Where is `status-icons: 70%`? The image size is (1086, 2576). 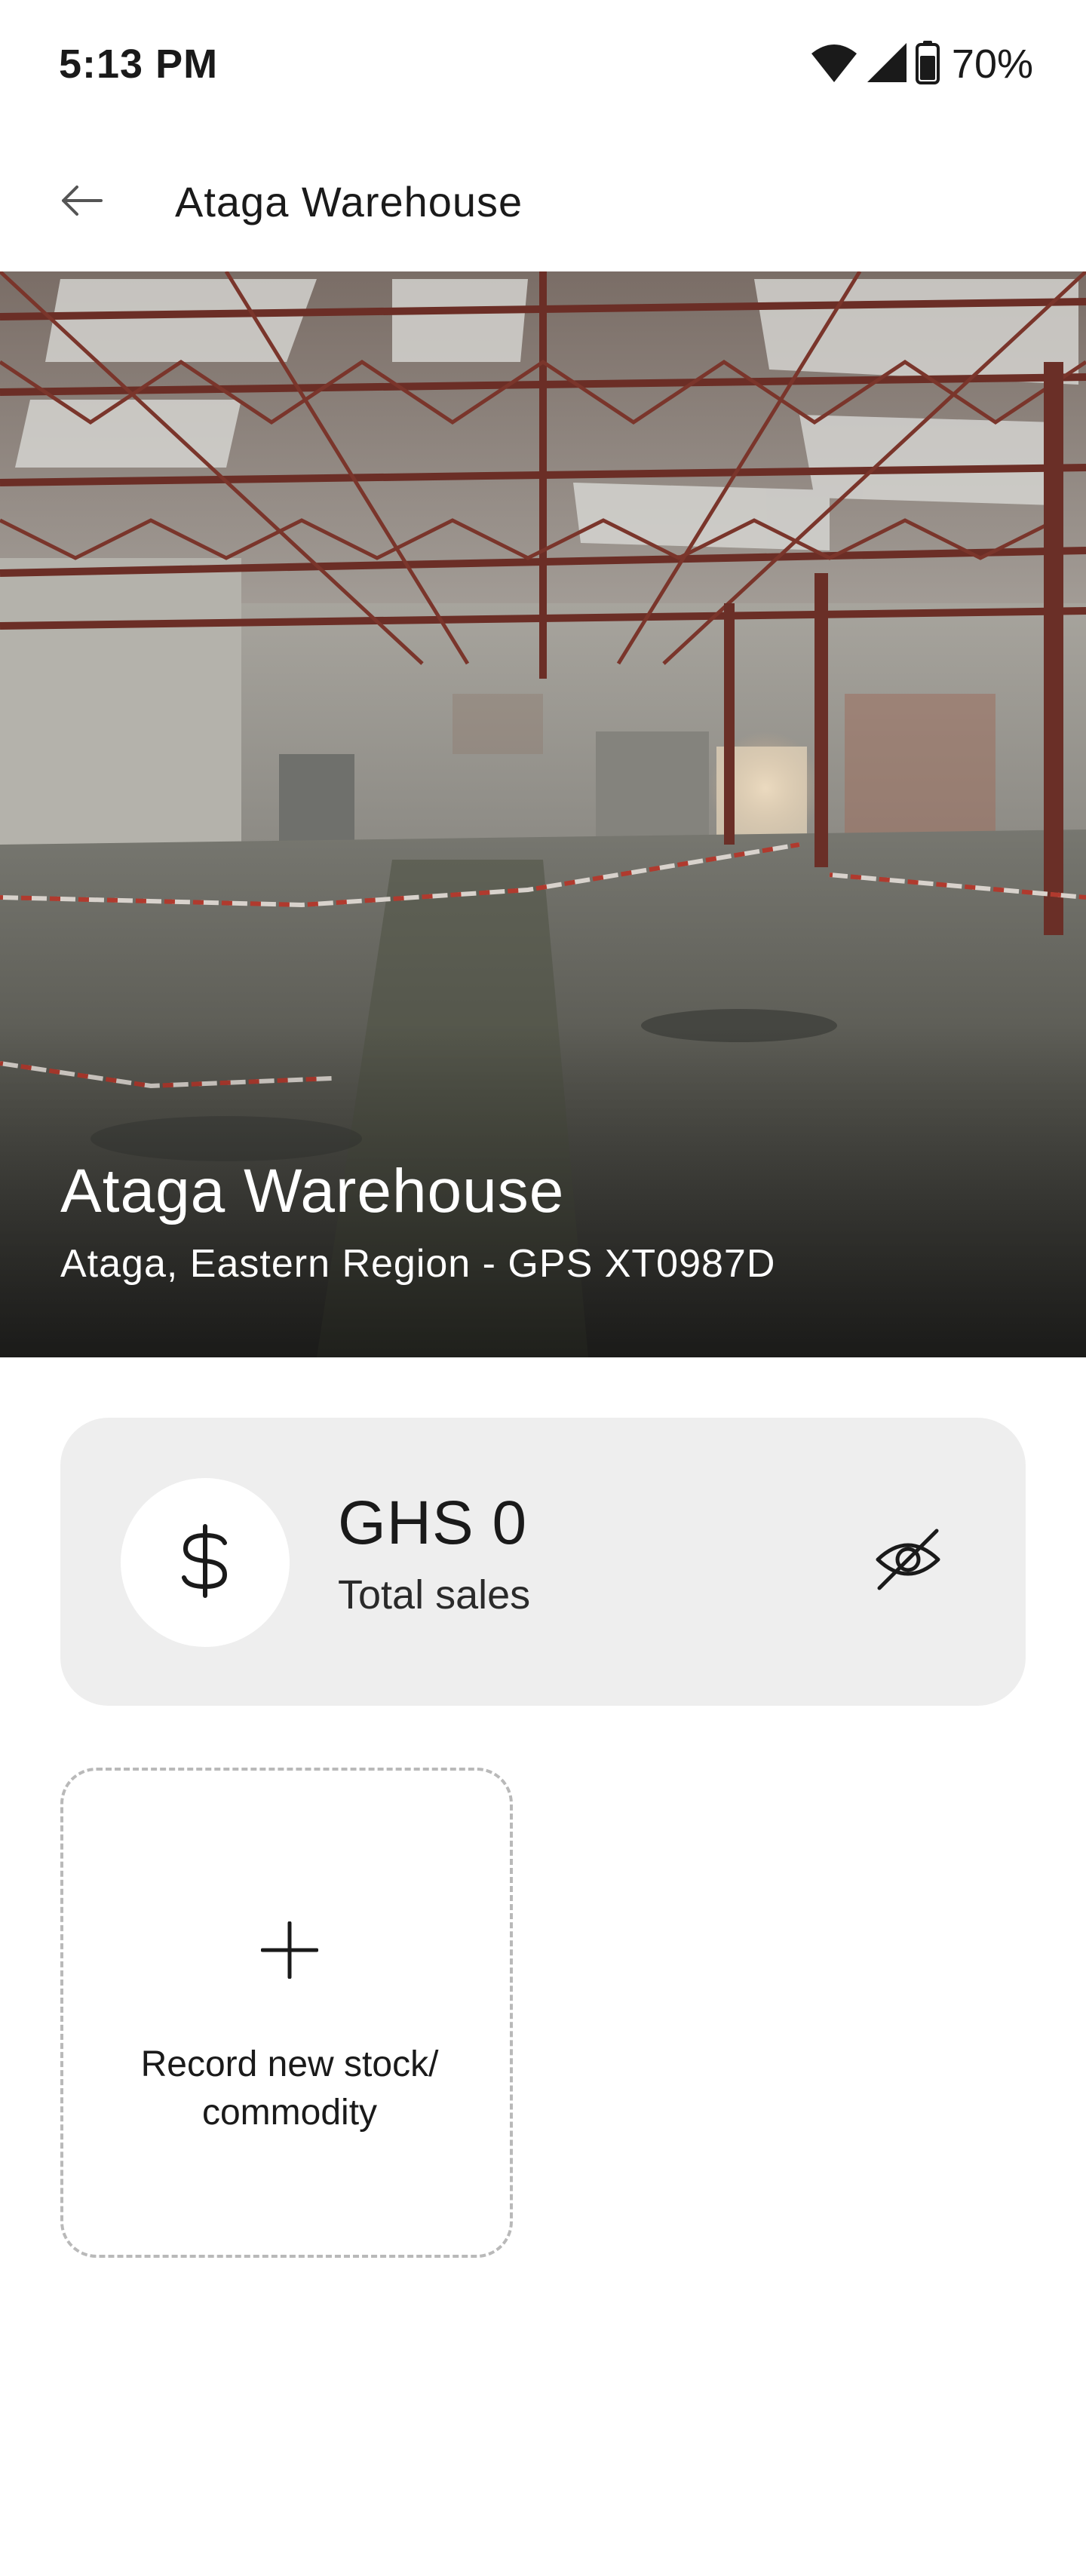 status-icons: 70% is located at coordinates (921, 64).